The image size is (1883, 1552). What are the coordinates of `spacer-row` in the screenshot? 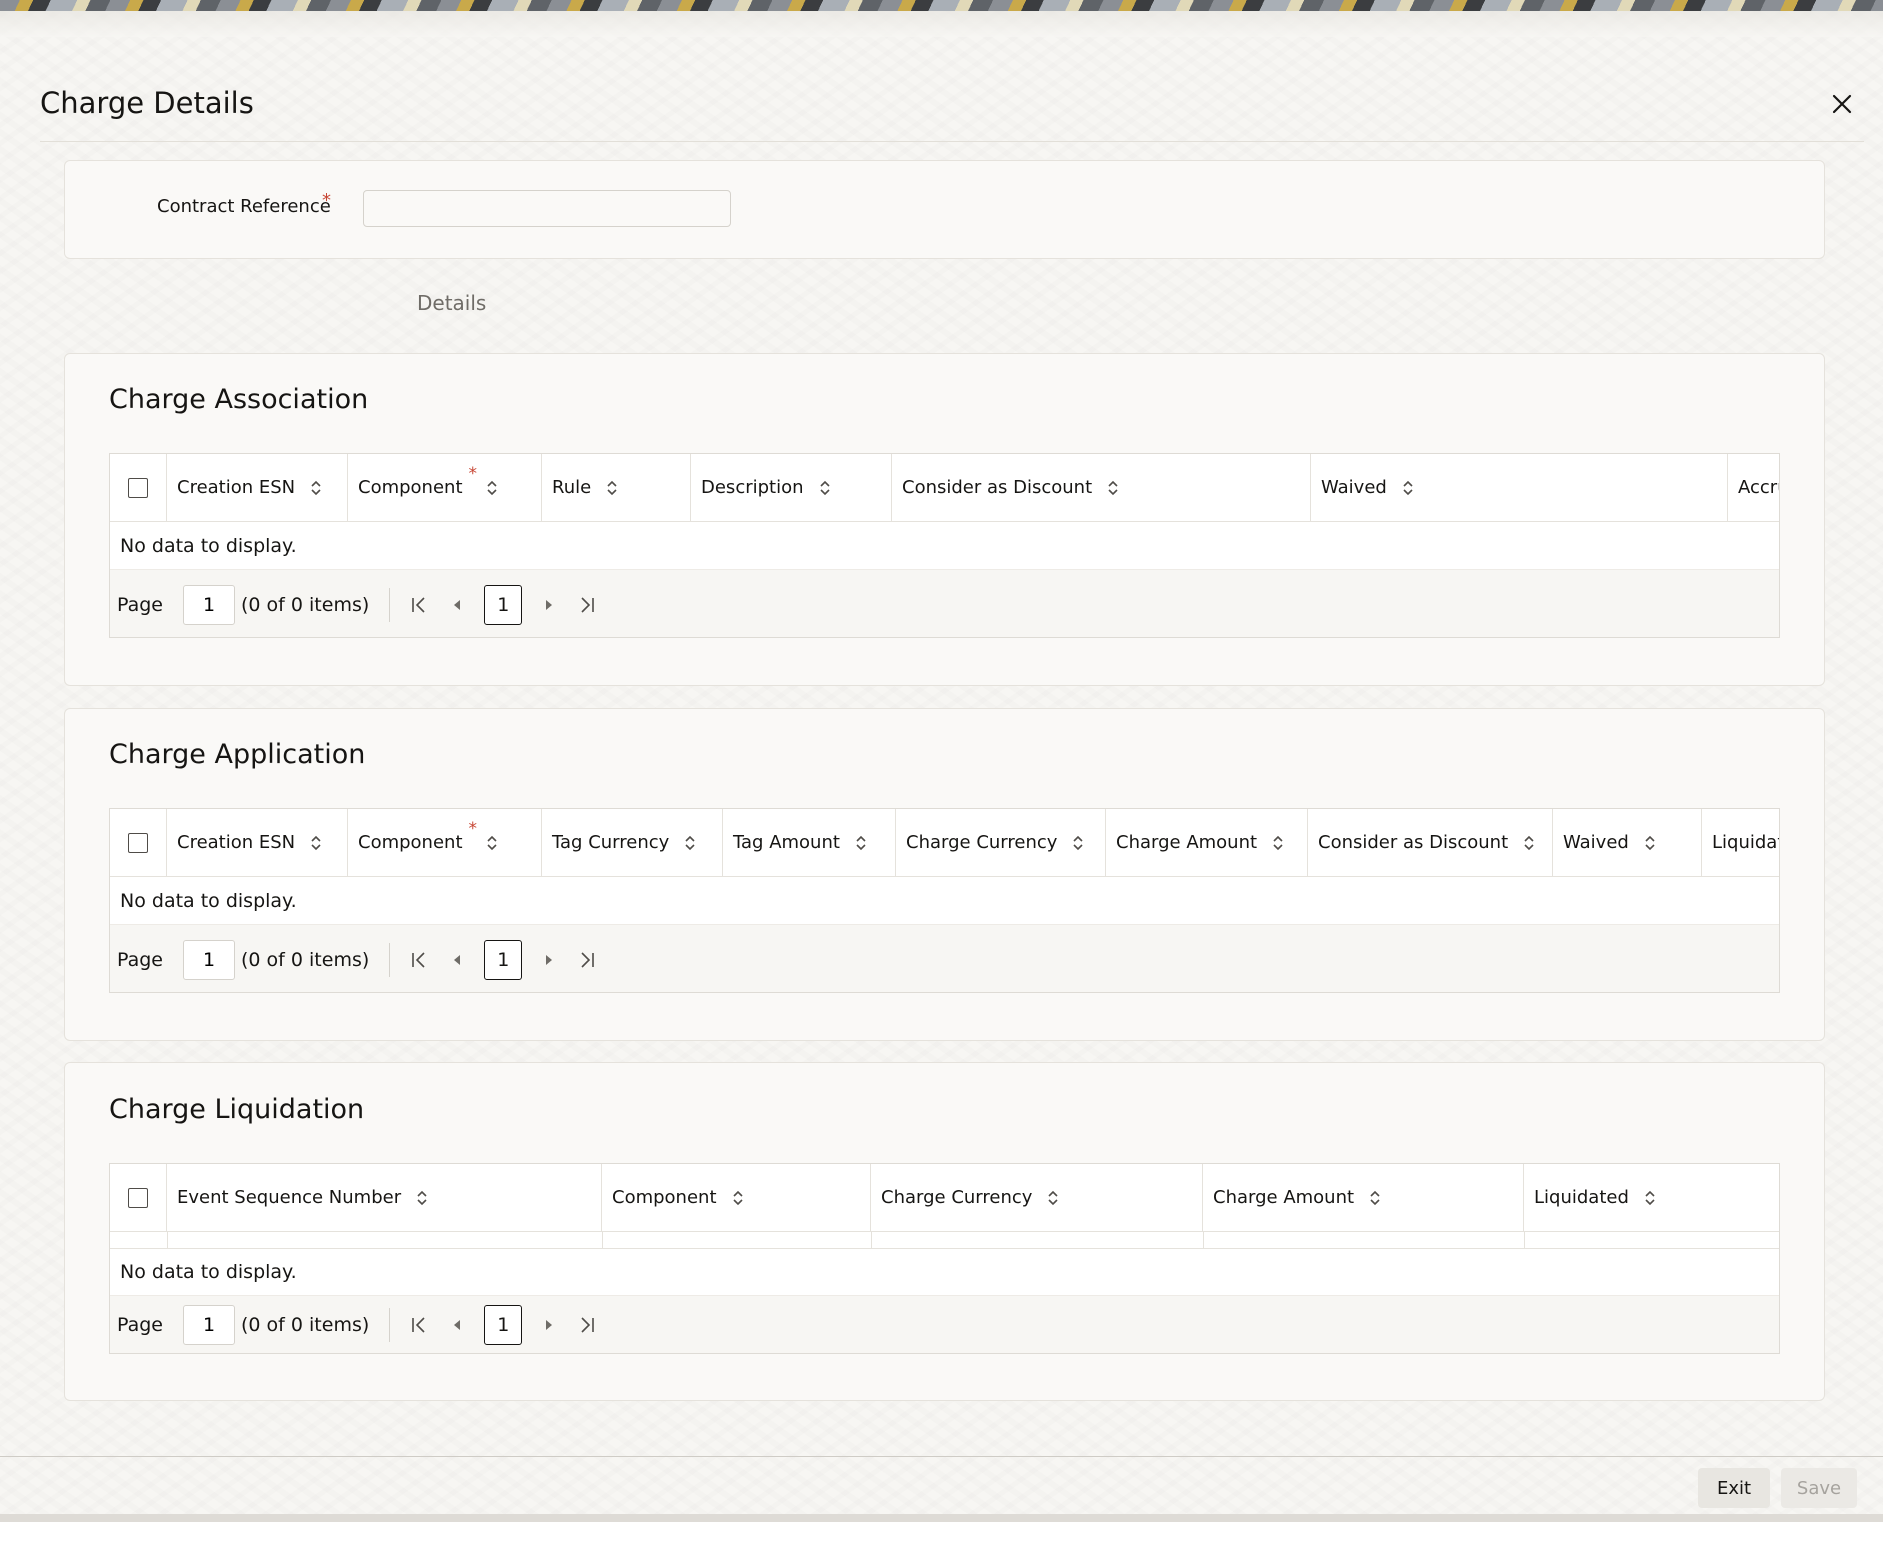 It's located at (944, 1240).